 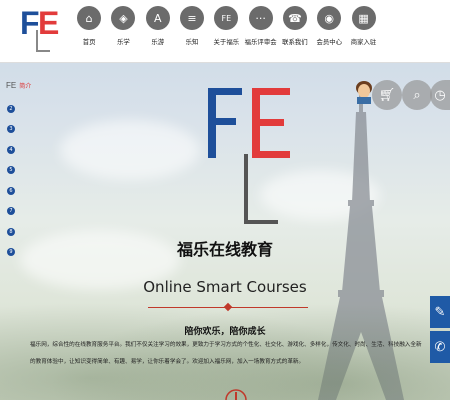 I want to click on search-icon: ⌕, so click(x=417, y=95).